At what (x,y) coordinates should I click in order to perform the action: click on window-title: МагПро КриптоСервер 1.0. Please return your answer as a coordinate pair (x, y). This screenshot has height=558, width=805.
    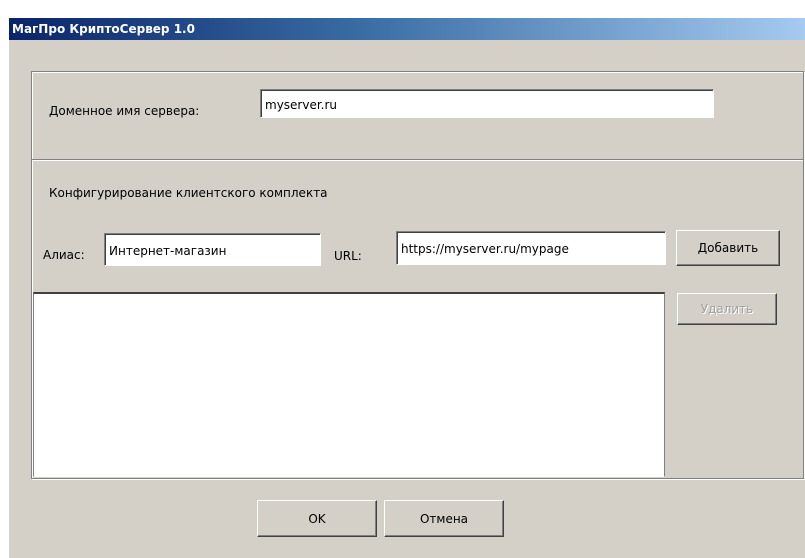
    Looking at the image, I should click on (103, 29).